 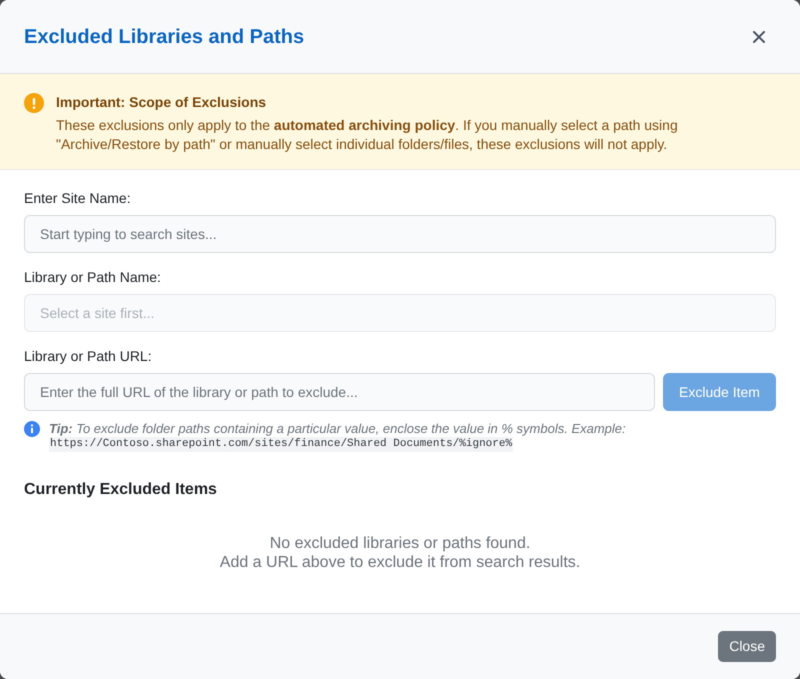 I want to click on info-icon, so click(x=32, y=429).